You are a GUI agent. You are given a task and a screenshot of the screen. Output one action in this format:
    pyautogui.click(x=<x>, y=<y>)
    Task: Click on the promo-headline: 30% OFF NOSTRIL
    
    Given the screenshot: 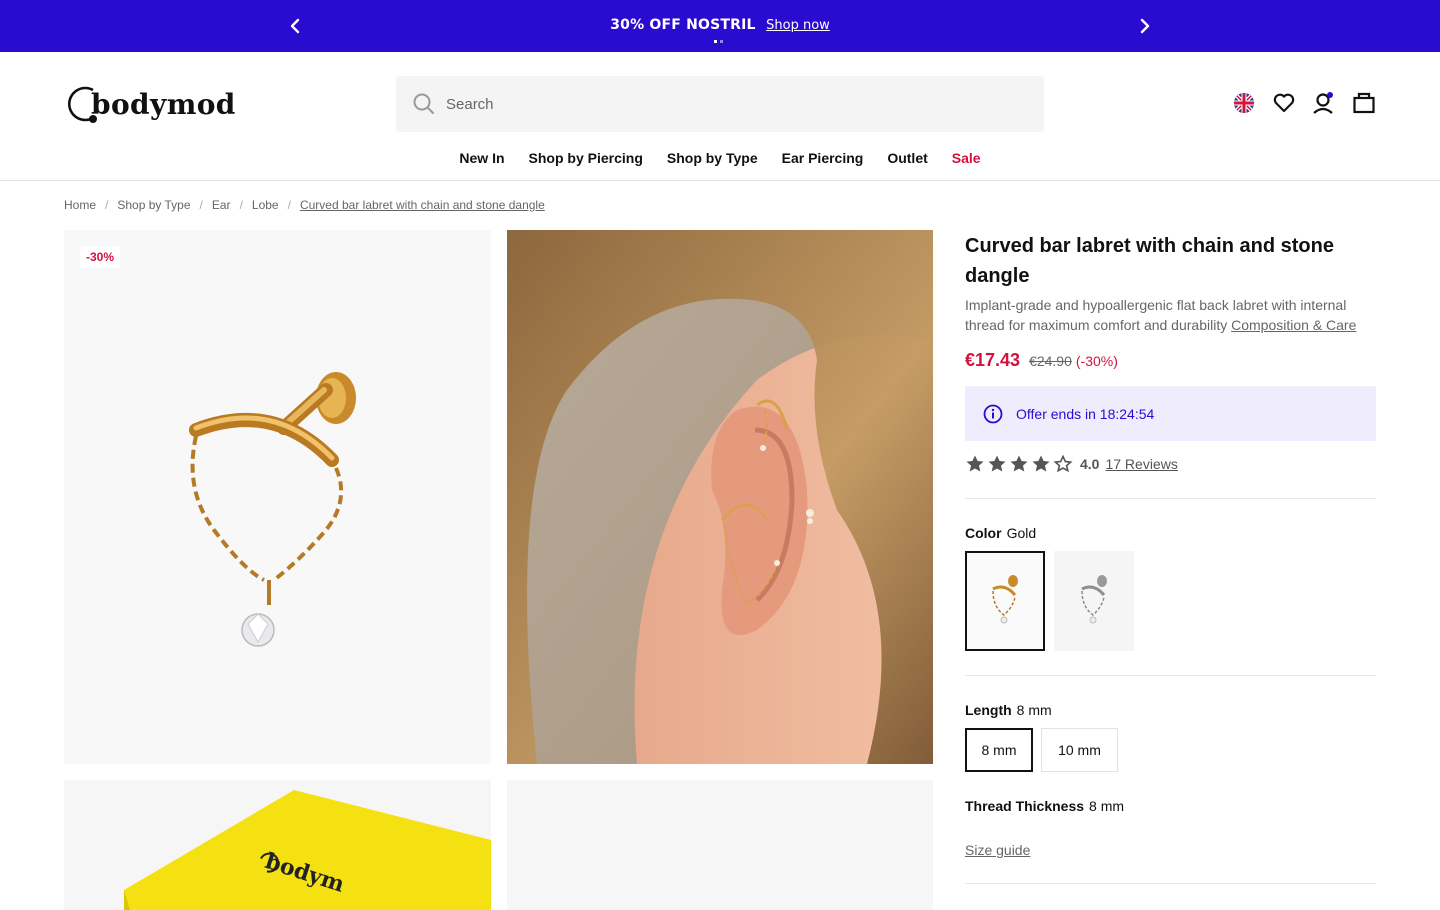 What is the action you would take?
    pyautogui.click(x=683, y=25)
    